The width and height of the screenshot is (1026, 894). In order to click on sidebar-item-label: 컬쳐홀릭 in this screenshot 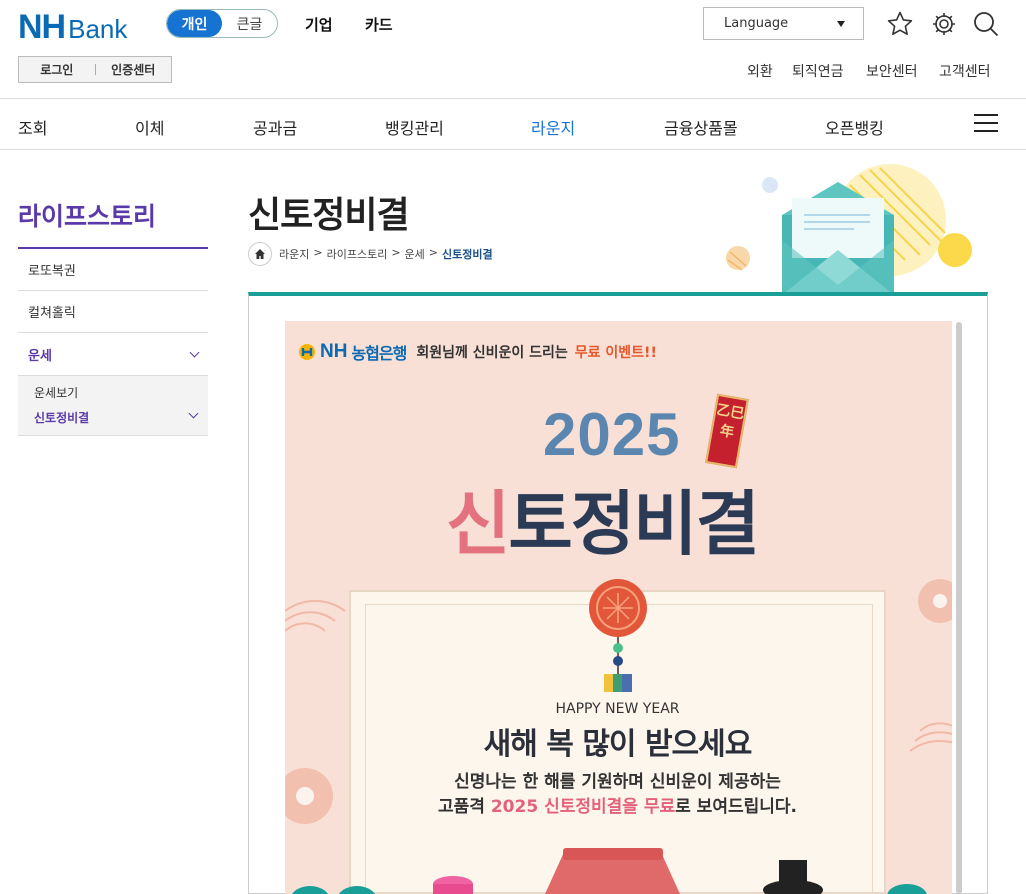, I will do `click(52, 313)`.